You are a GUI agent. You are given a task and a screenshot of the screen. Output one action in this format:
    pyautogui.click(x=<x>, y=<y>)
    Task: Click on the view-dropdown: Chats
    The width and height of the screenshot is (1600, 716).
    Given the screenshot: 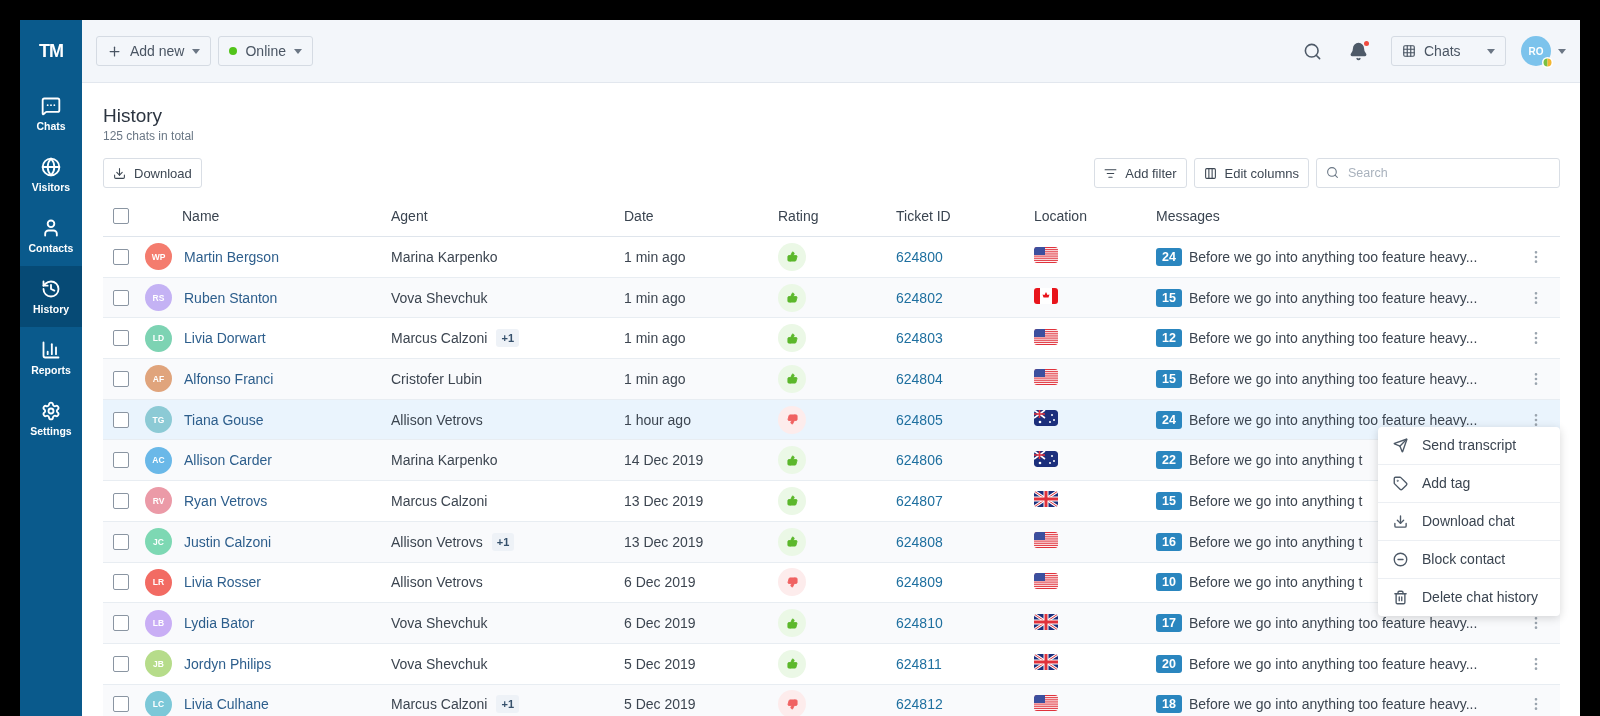 What is the action you would take?
    pyautogui.click(x=1448, y=51)
    